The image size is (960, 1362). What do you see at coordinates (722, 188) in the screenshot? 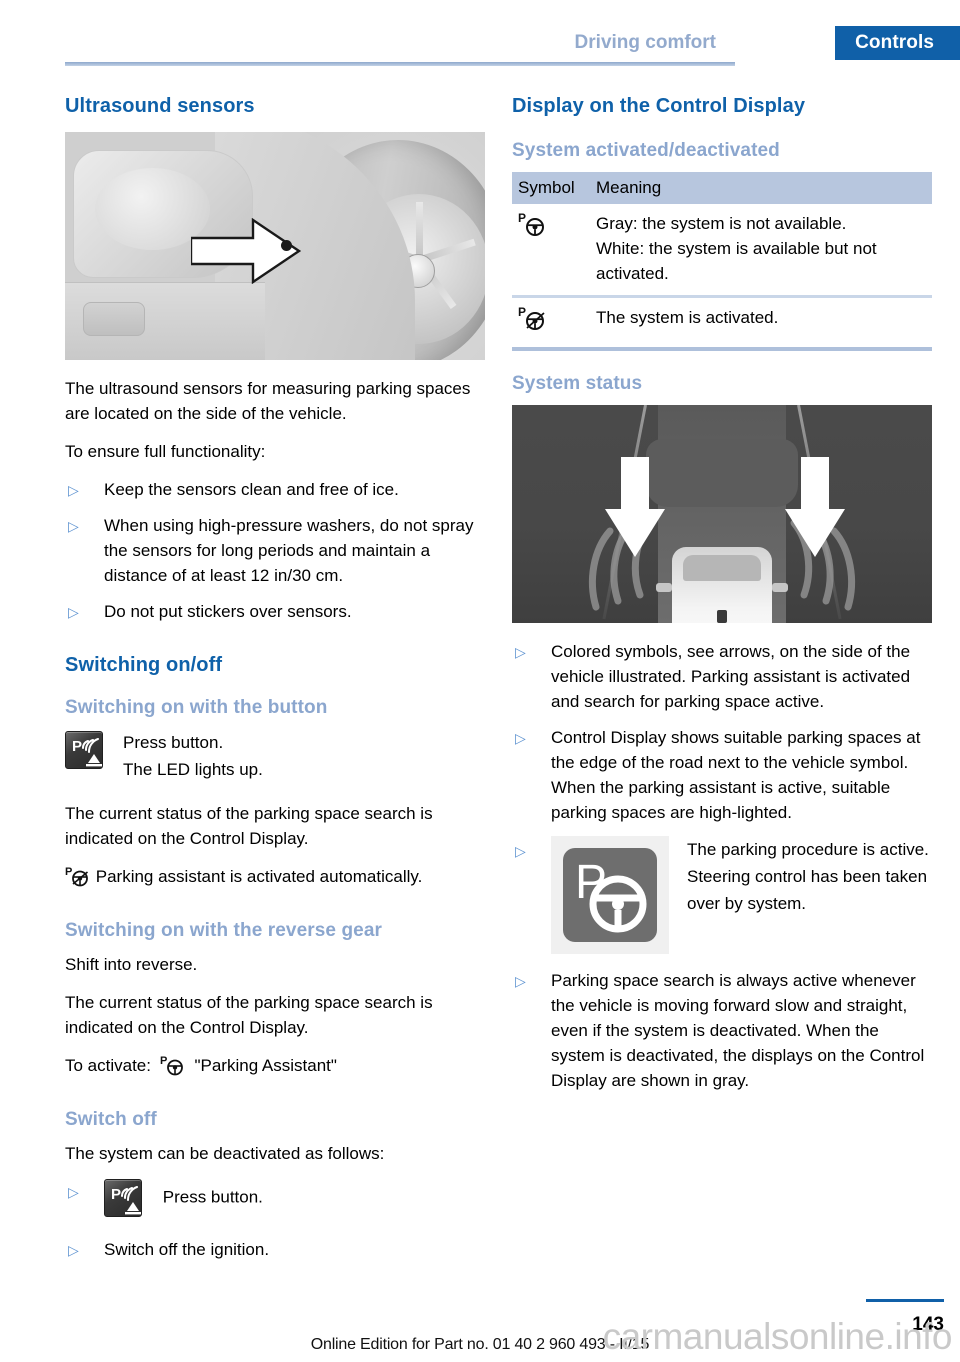
I see `table-header-row: Symbol Meaning` at bounding box center [722, 188].